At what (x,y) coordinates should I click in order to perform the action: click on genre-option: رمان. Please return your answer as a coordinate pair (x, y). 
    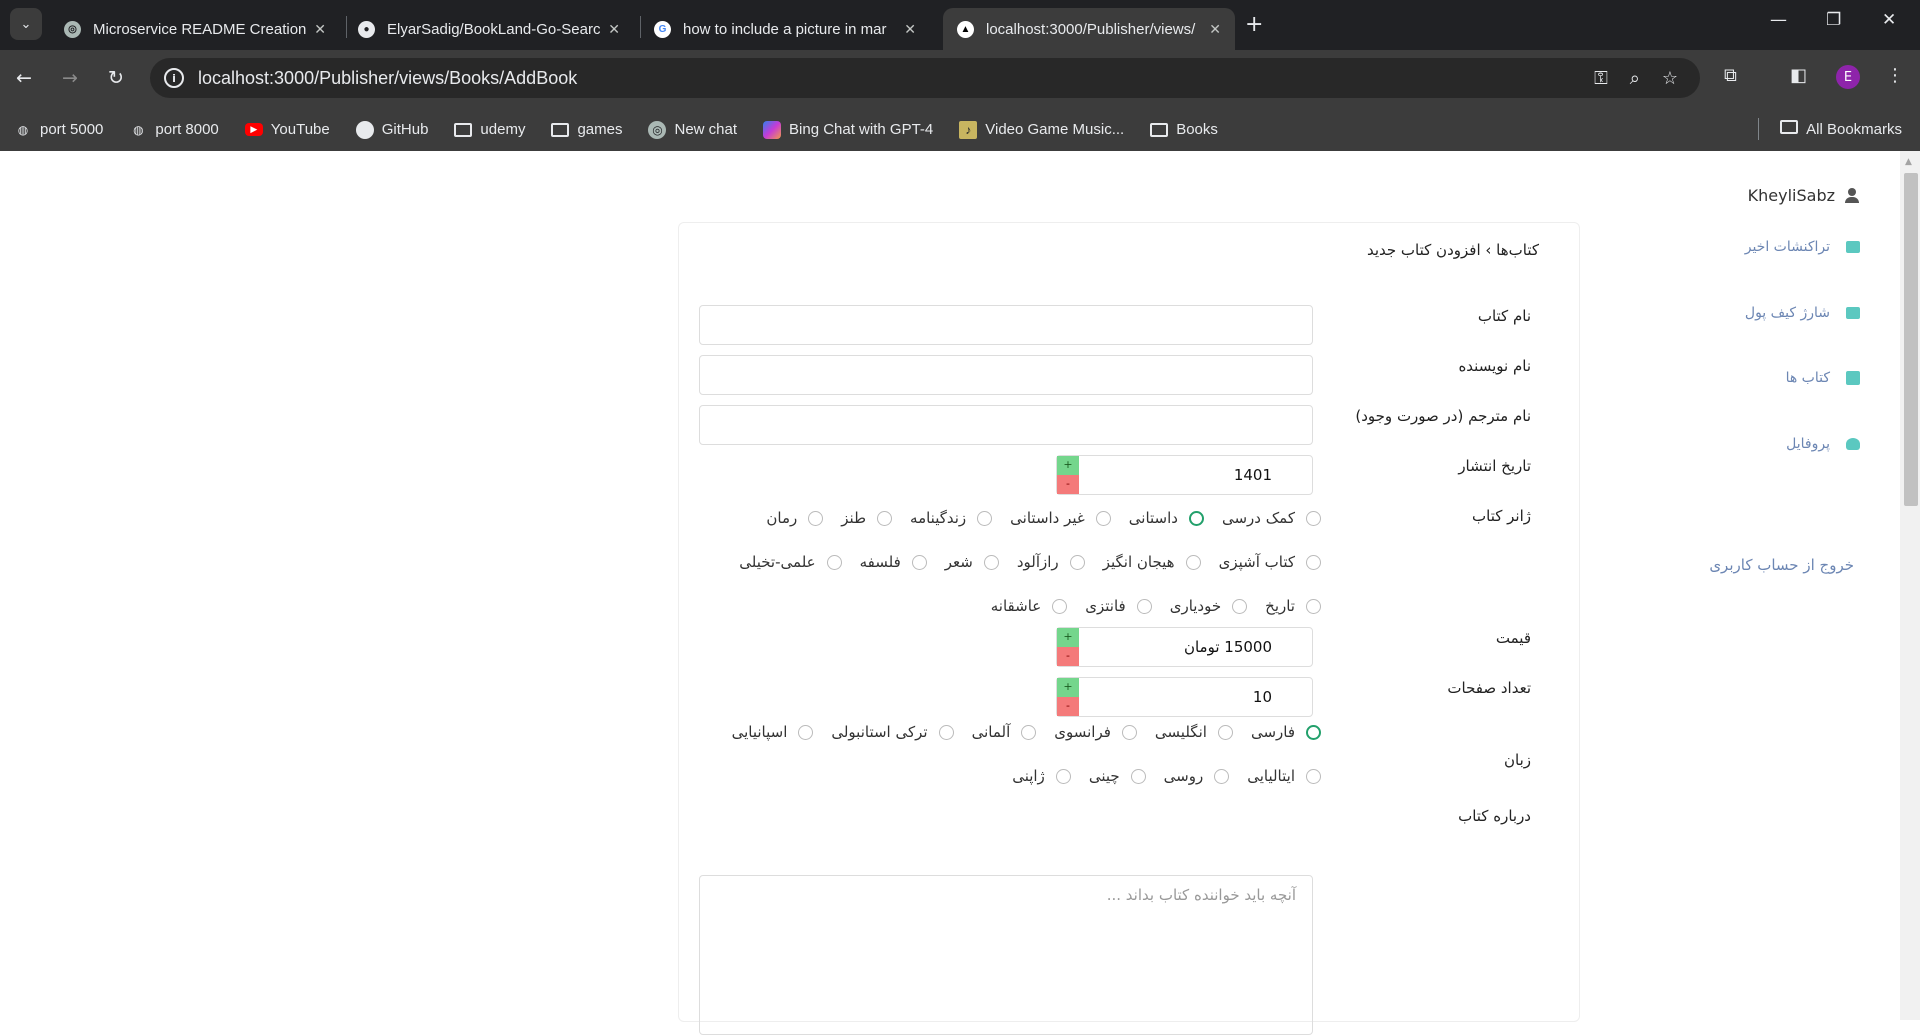
    Looking at the image, I should click on (795, 518).